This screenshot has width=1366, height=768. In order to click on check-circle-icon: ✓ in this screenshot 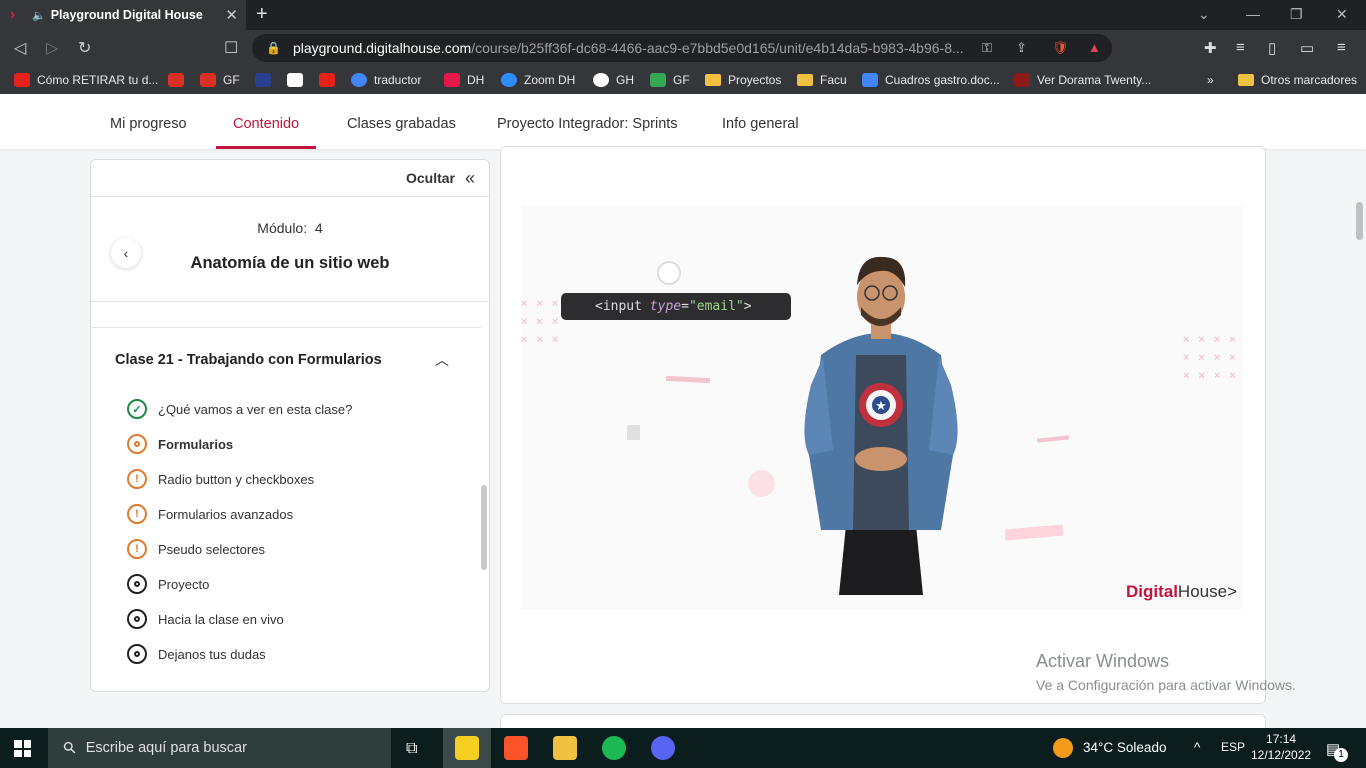, I will do `click(137, 409)`.